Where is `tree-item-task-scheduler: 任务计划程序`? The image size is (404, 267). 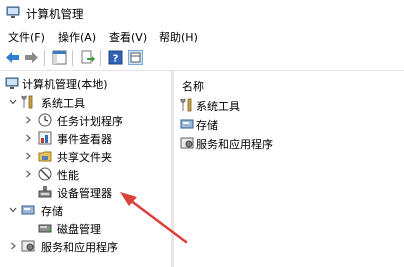
tree-item-task-scheduler: 任务计划程序 is located at coordinates (85, 120).